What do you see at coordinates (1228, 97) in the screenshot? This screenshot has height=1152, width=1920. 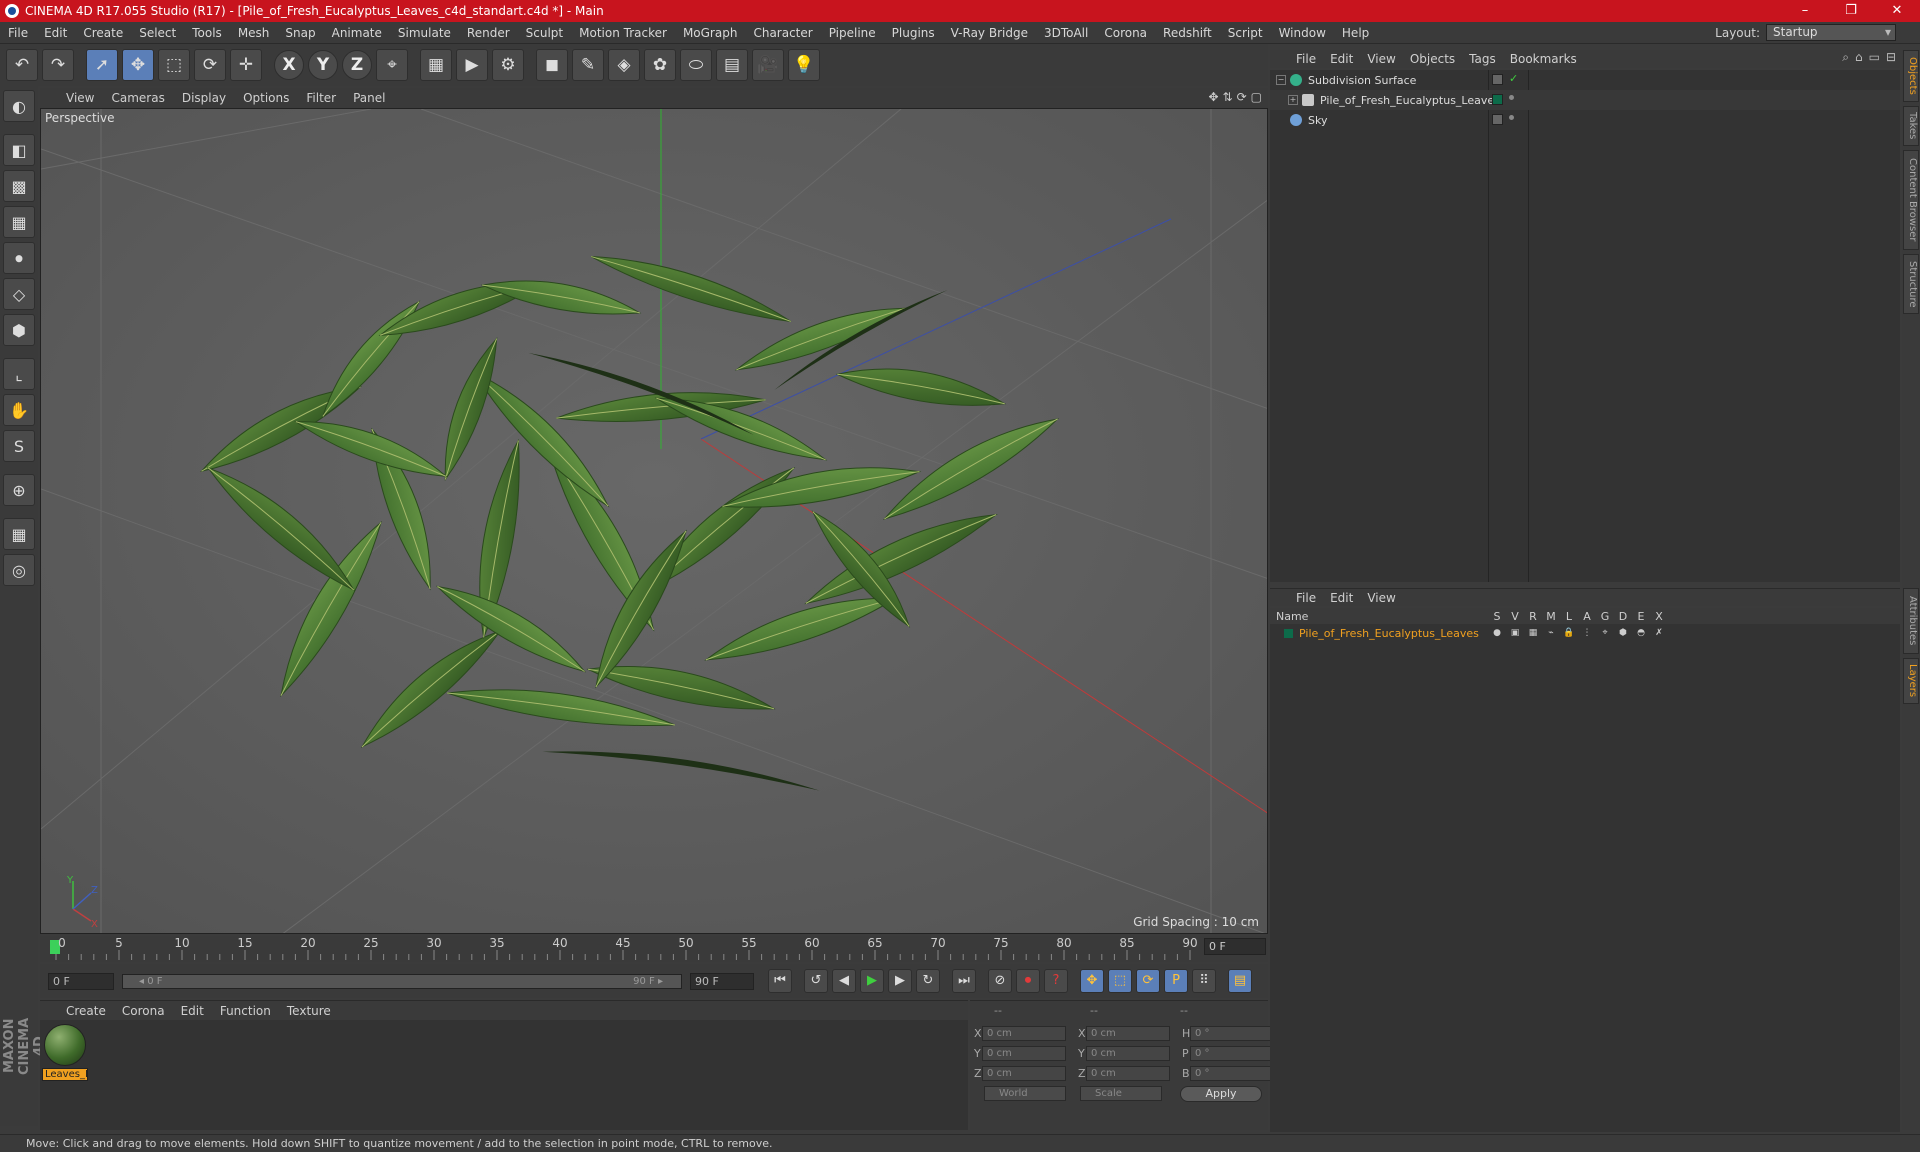 I see `viewport-zoom-icon: ⇅` at bounding box center [1228, 97].